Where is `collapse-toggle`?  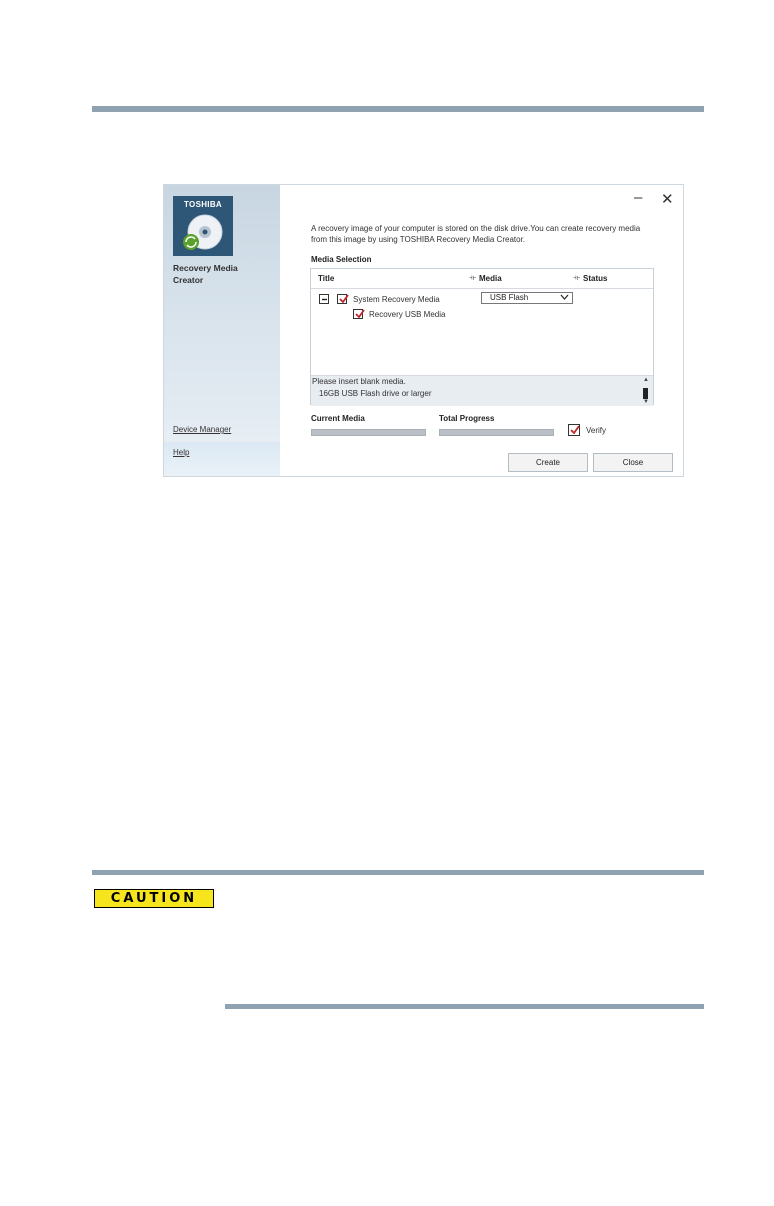 collapse-toggle is located at coordinates (324, 299).